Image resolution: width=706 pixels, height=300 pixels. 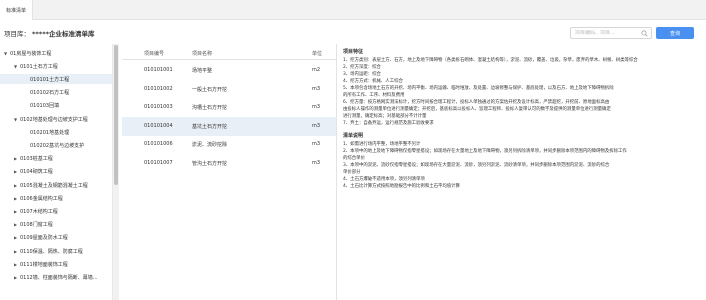 What do you see at coordinates (36, 225) in the screenshot?
I see `tree-item-label: 0108门窗工程` at bounding box center [36, 225].